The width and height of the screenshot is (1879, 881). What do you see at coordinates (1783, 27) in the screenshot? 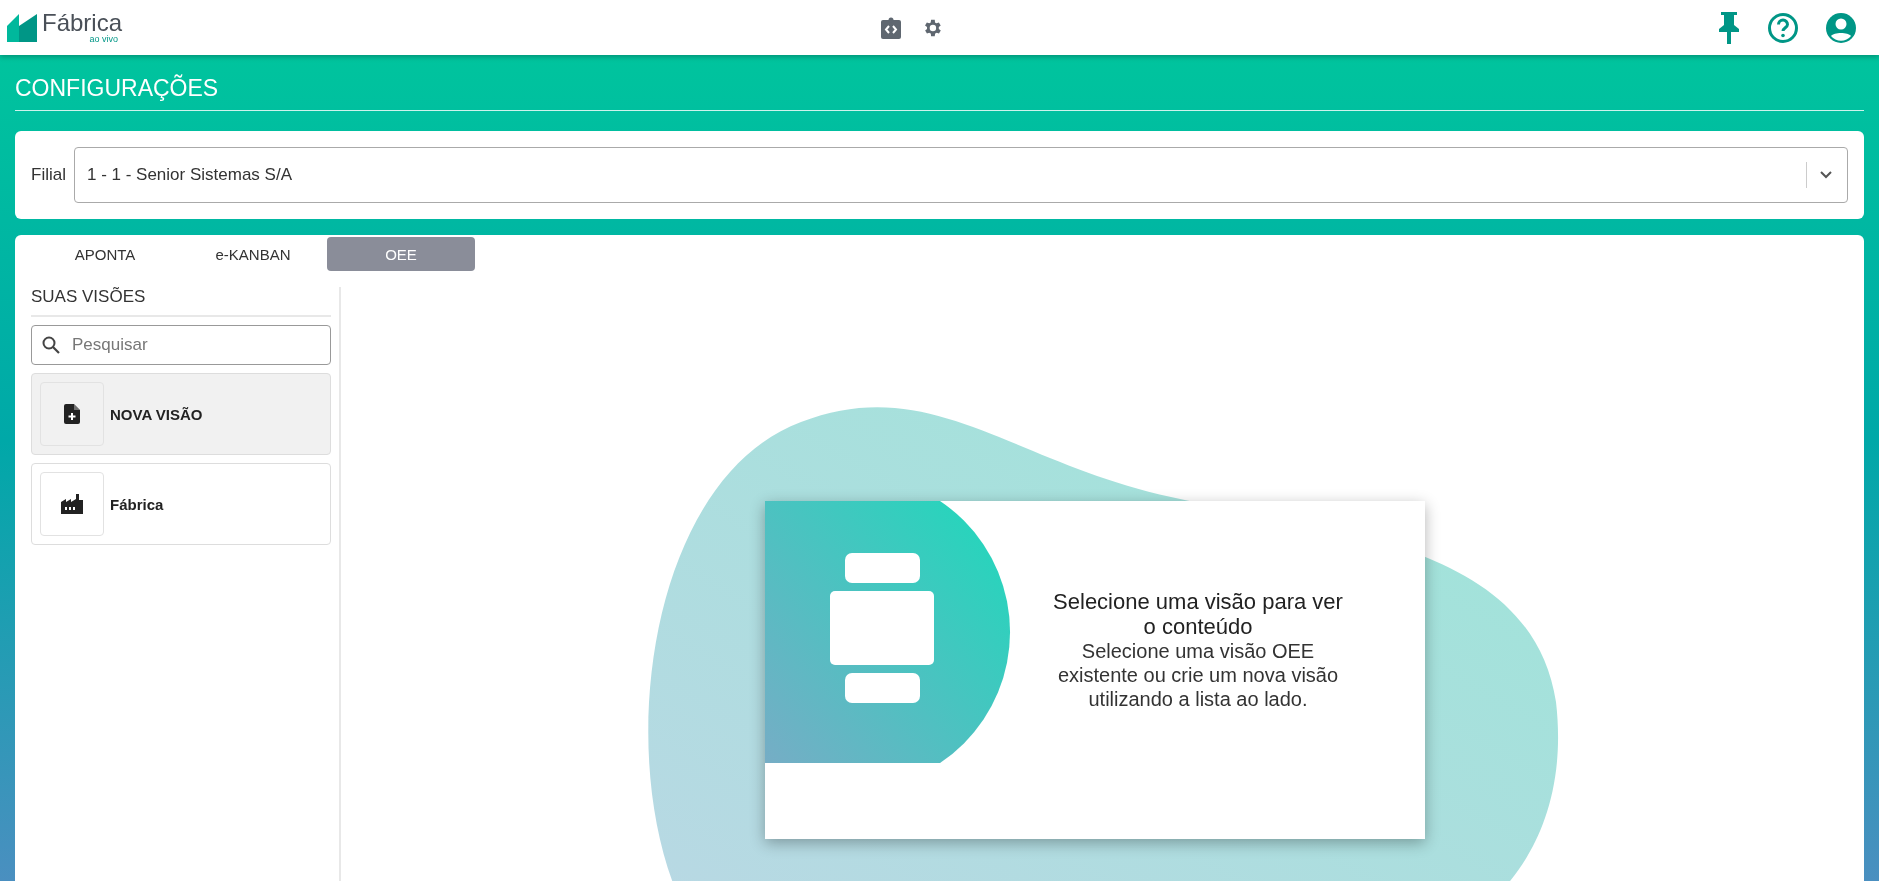
I see `help-icon` at bounding box center [1783, 27].